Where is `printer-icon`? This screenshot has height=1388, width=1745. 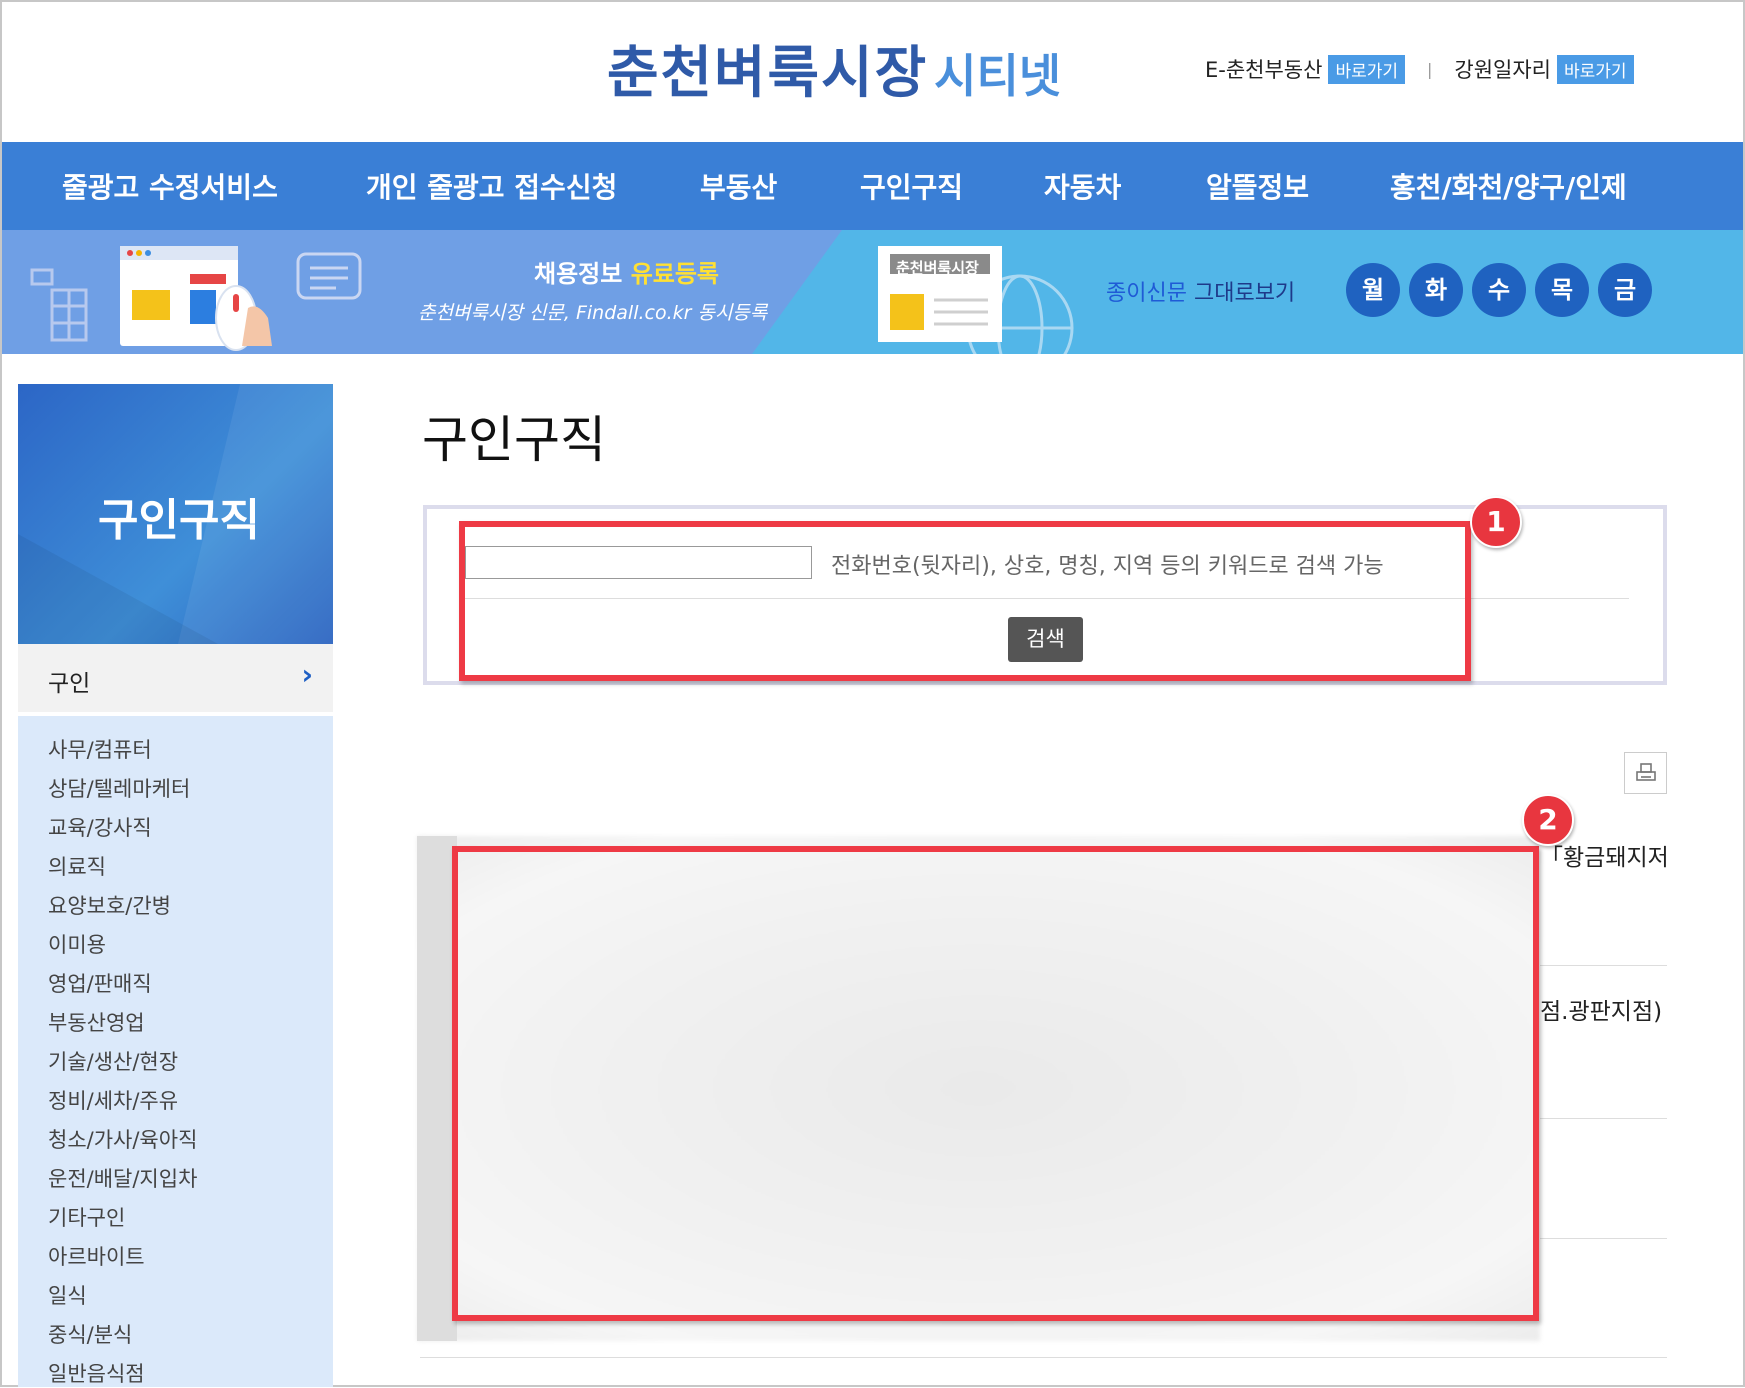
printer-icon is located at coordinates (1645, 772).